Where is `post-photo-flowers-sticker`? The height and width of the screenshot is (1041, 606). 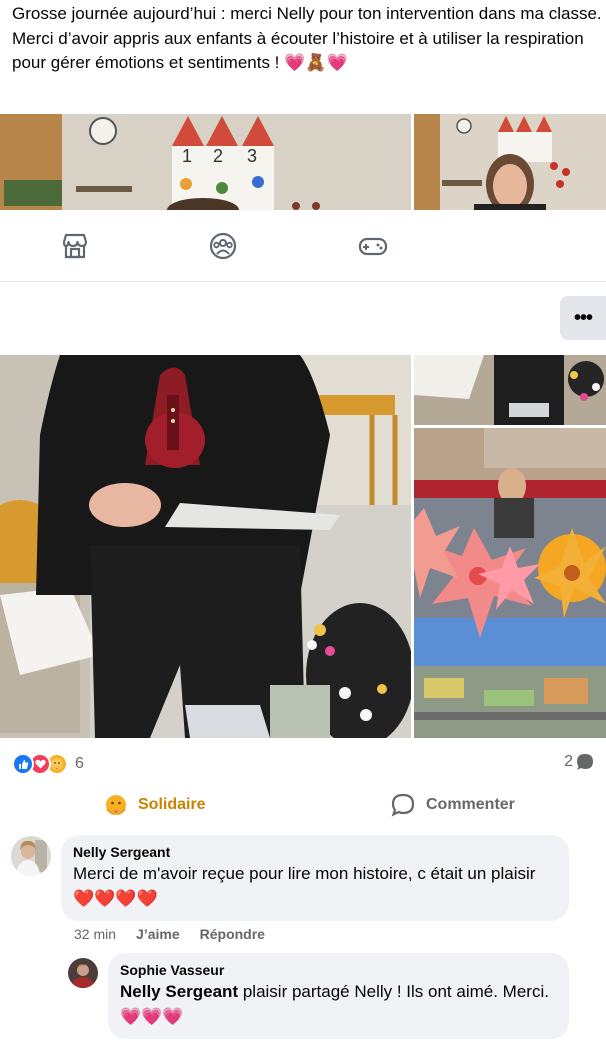
post-photo-flowers-sticker is located at coordinates (510, 583).